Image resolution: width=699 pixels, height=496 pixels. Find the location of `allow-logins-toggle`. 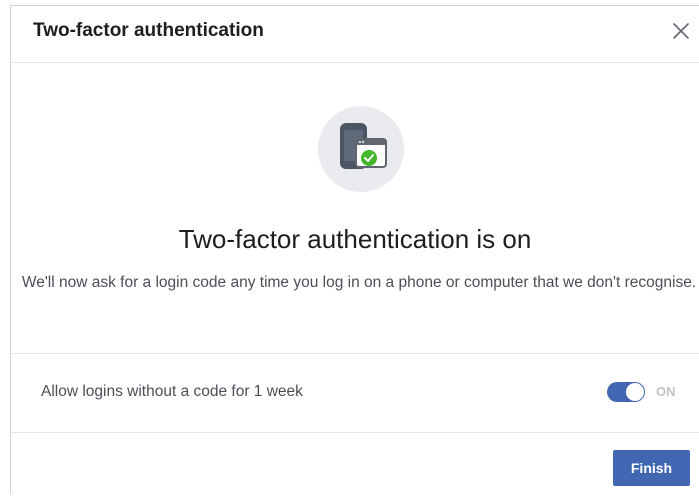

allow-logins-toggle is located at coordinates (626, 392).